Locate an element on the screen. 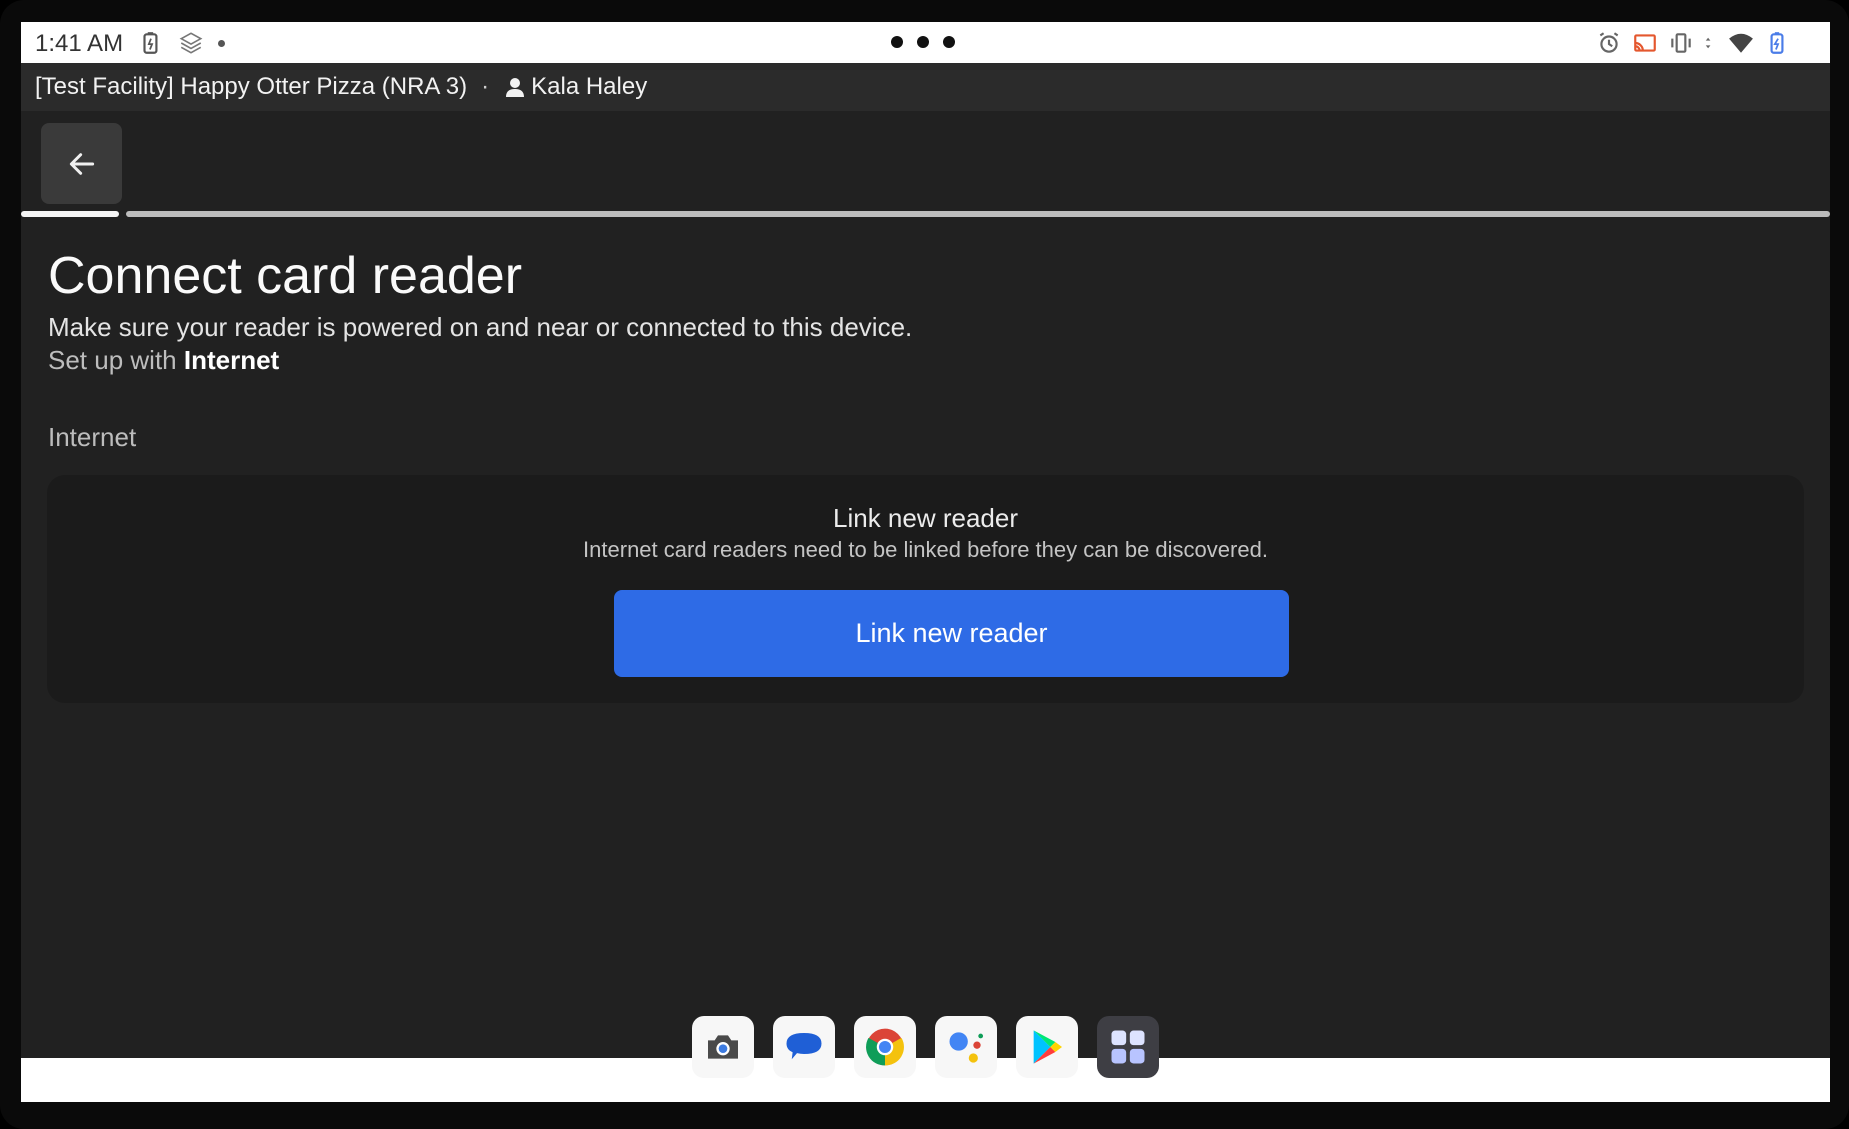  chrome-icon is located at coordinates (885, 1047).